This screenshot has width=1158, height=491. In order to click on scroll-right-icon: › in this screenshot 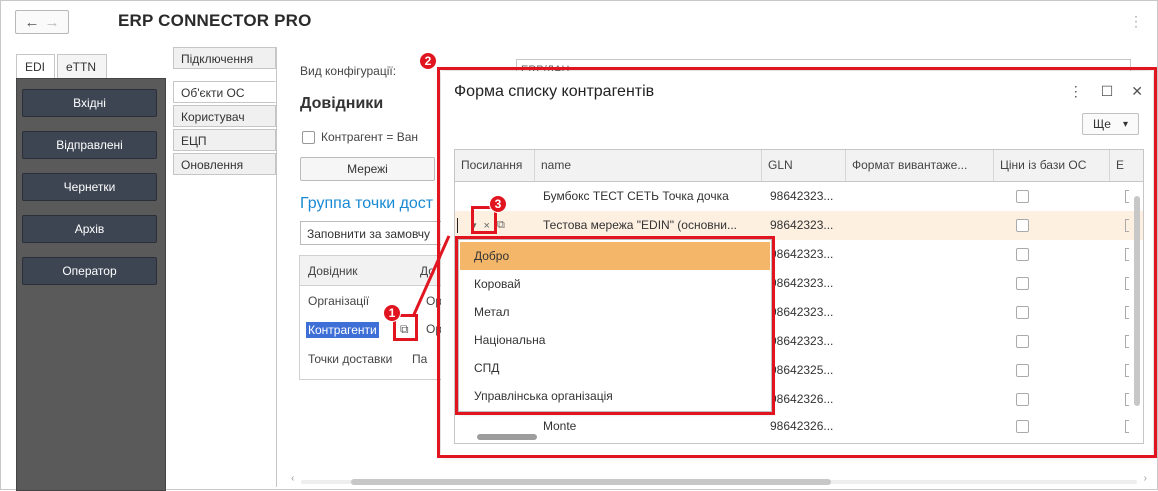, I will do `click(1145, 478)`.